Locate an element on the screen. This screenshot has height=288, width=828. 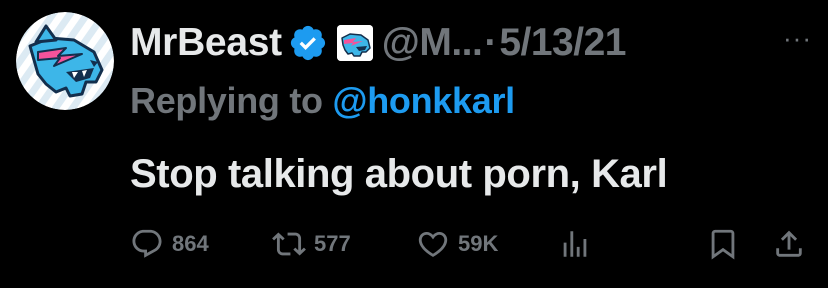
author-name: MrBeast is located at coordinates (206, 43).